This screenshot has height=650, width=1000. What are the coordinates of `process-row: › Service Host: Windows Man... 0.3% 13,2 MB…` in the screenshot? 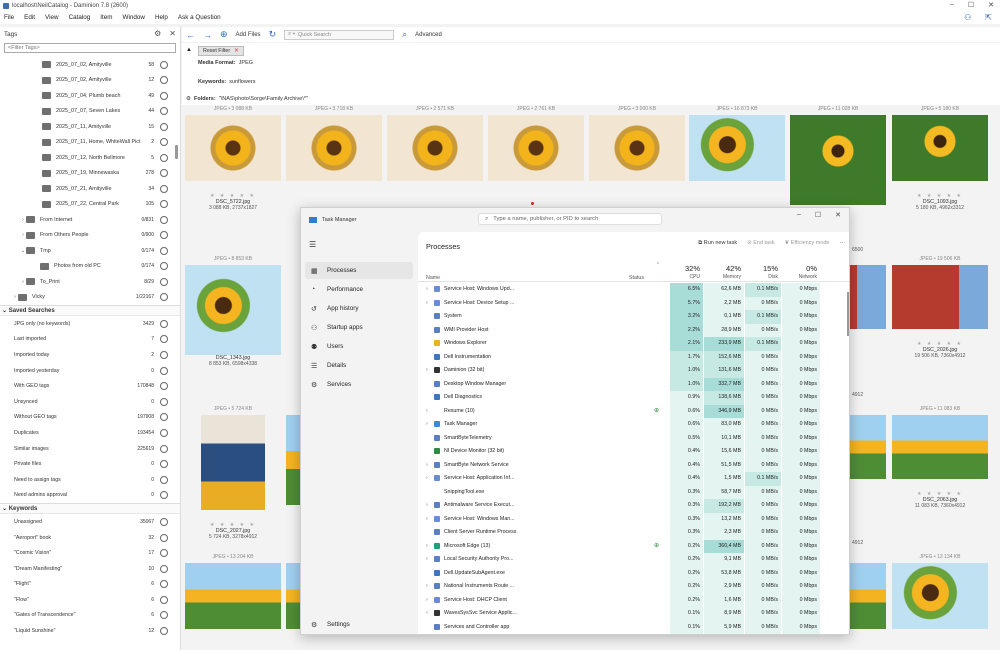 It's located at (633, 519).